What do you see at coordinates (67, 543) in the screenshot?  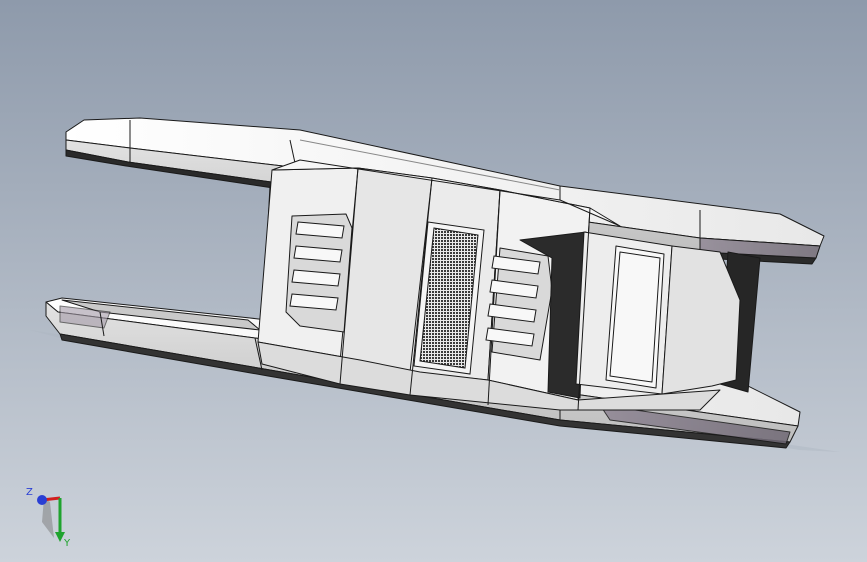 I see `triad-y-label: Y` at bounding box center [67, 543].